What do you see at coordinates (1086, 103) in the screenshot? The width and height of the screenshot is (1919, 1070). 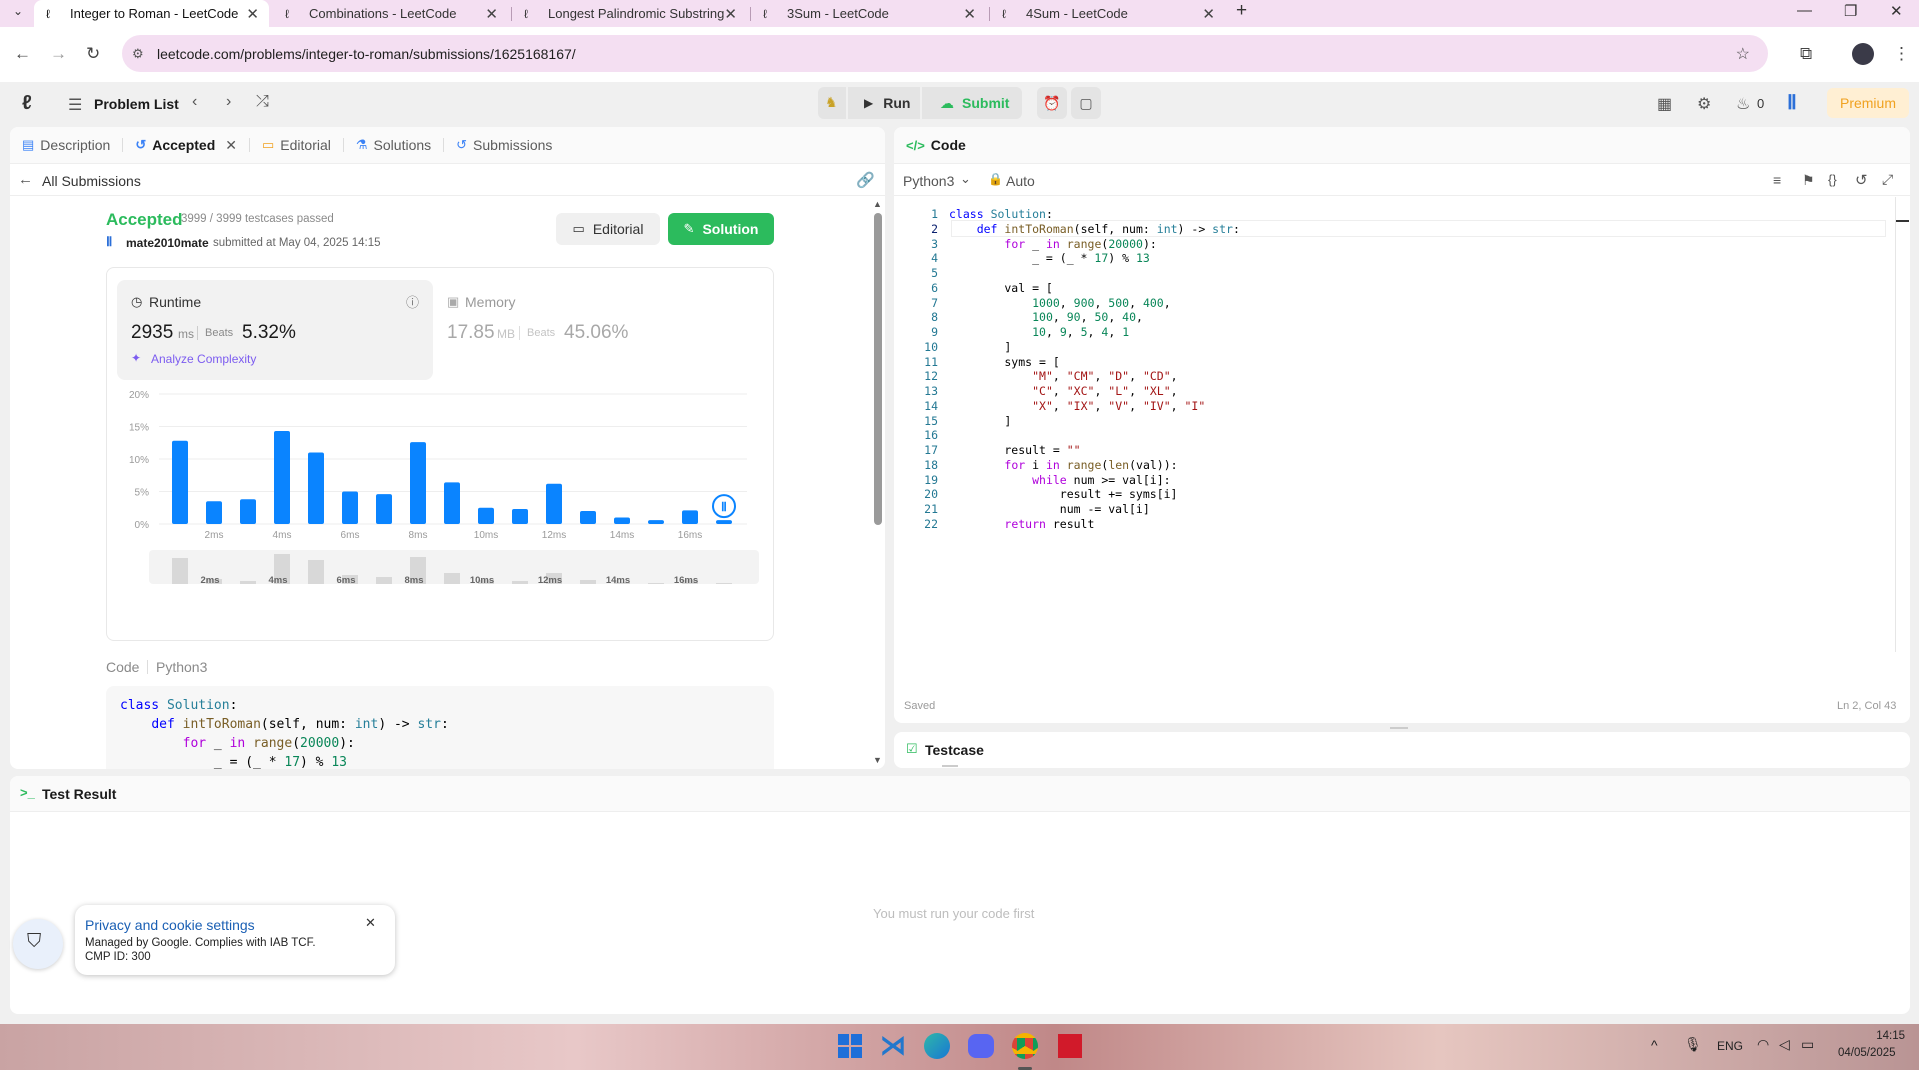 I see `notes-icon: ▢` at bounding box center [1086, 103].